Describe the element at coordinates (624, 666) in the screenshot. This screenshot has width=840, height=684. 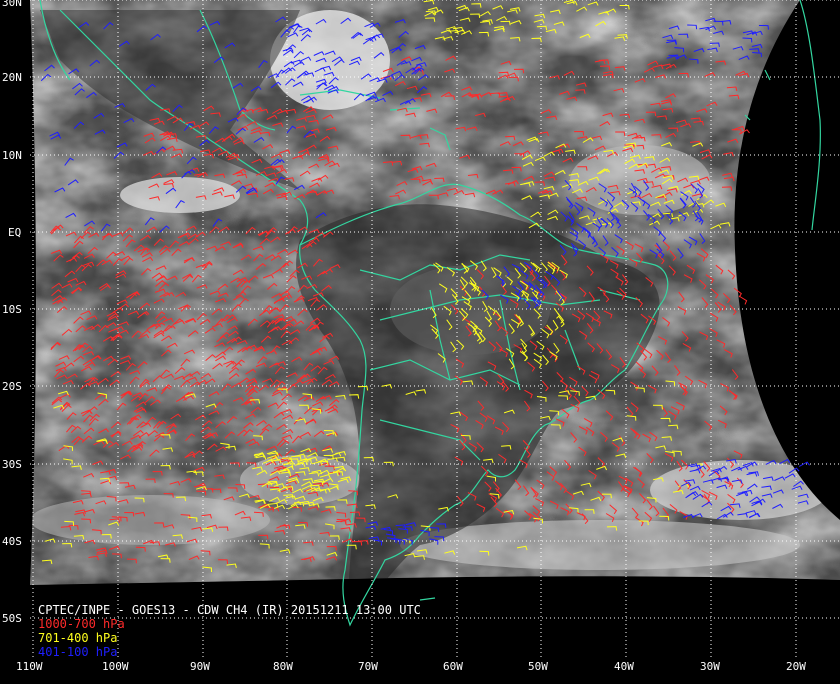
I see `lon-label-40w: 40W` at that location.